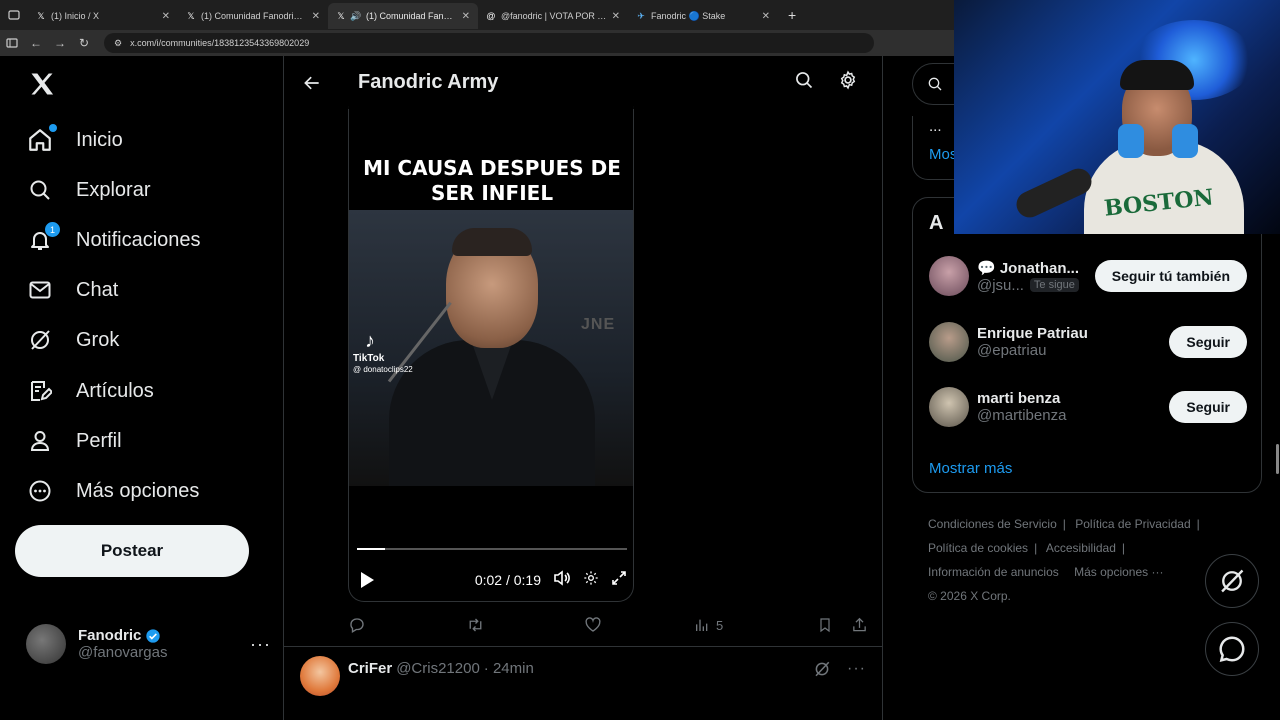  What do you see at coordinates (118, 43) in the screenshot?
I see `site-info-icon: ⚙` at bounding box center [118, 43].